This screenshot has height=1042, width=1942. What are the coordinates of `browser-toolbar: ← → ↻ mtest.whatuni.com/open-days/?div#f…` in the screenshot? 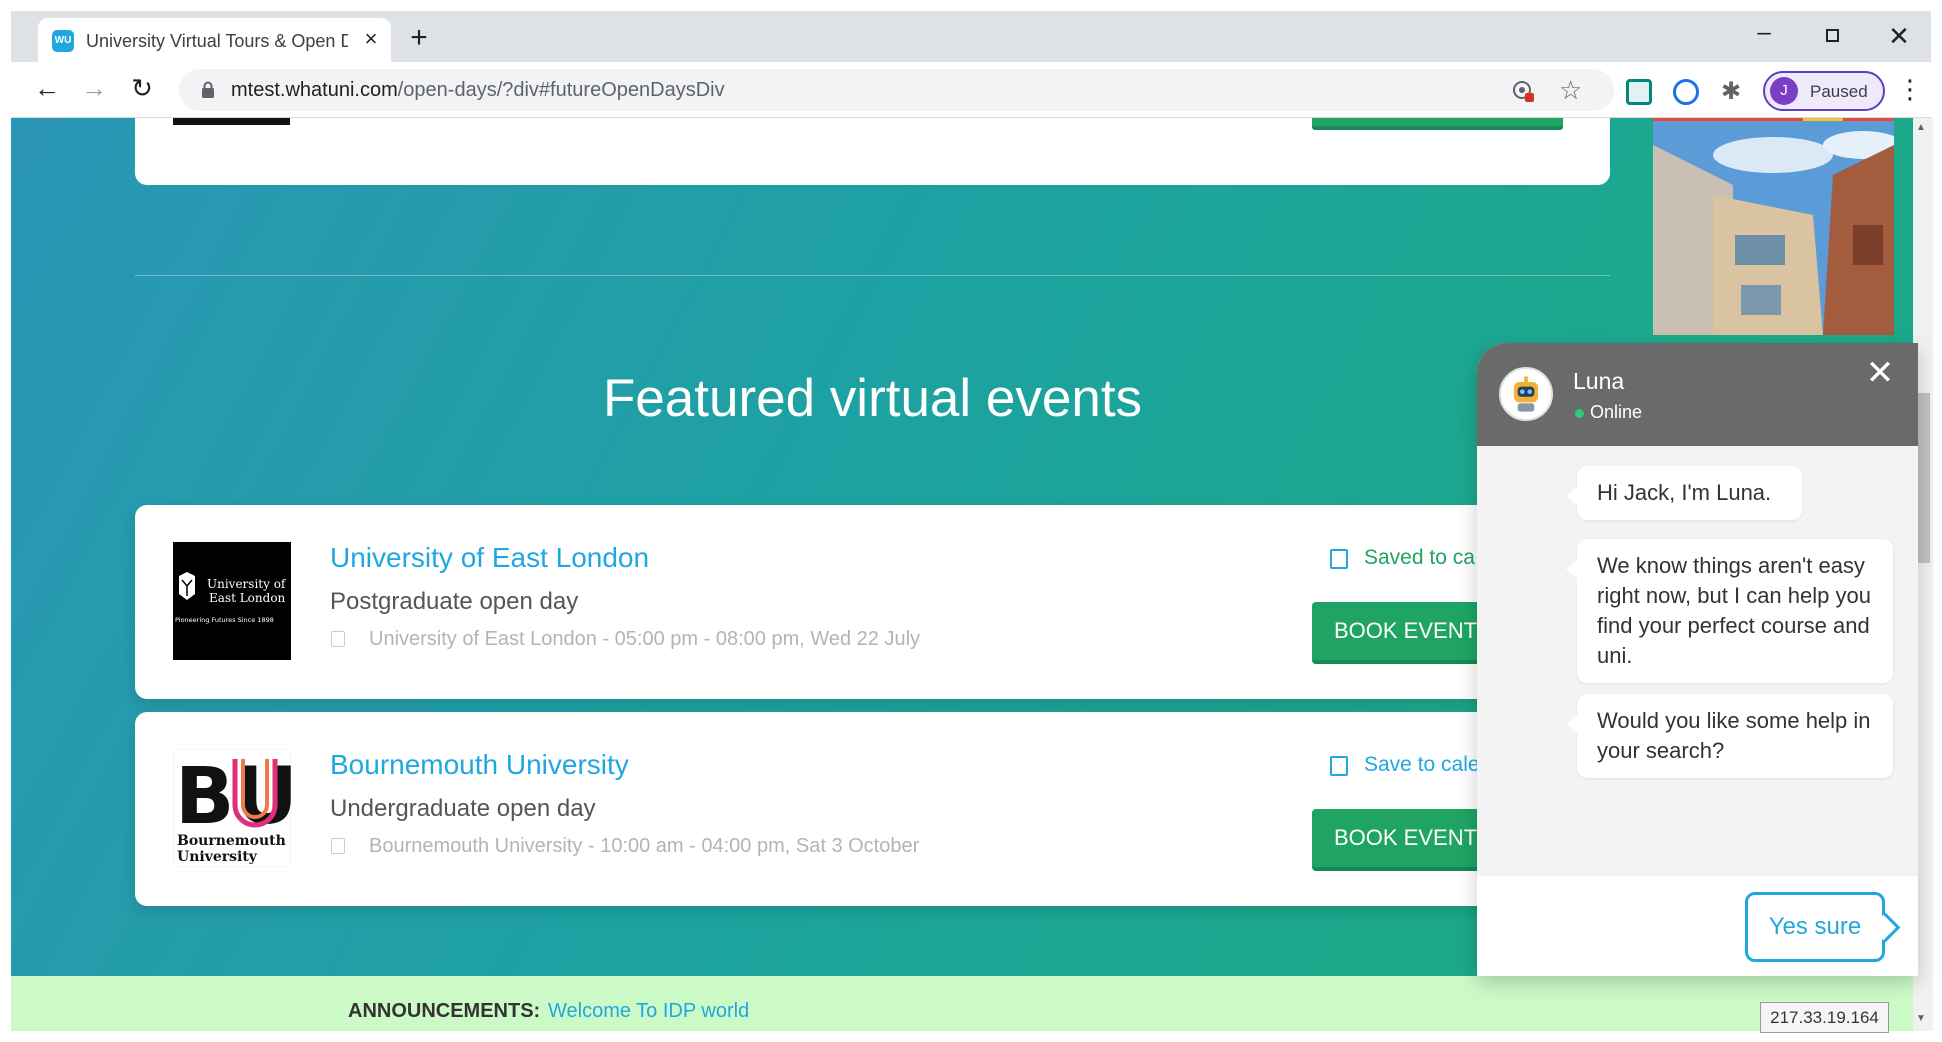 It's located at (971, 90).